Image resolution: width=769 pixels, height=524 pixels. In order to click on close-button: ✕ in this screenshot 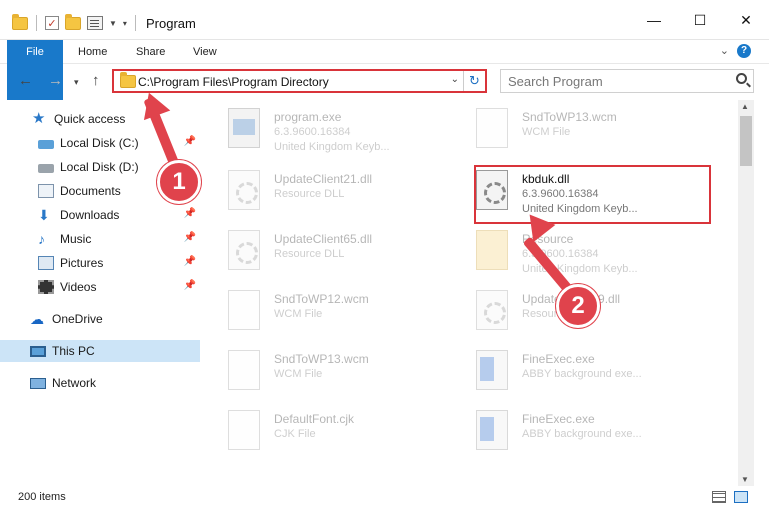, I will do `click(746, 20)`.